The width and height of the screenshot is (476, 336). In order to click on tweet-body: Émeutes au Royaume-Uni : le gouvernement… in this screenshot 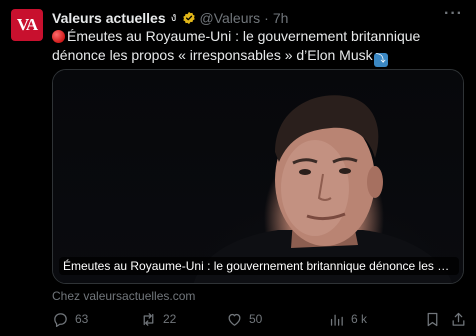, I will do `click(236, 45)`.